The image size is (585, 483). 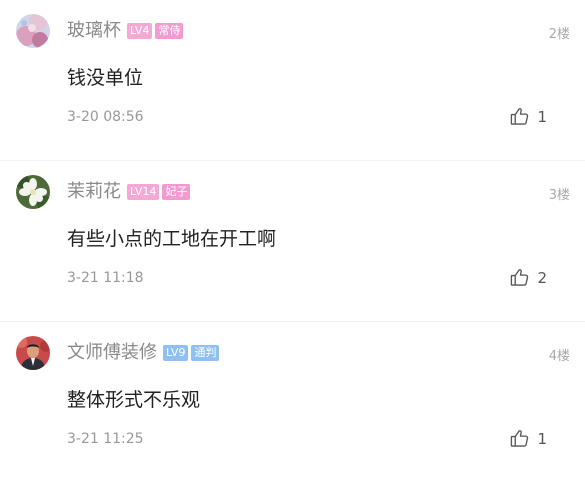 I want to click on username: 玻璃杯, so click(x=94, y=31).